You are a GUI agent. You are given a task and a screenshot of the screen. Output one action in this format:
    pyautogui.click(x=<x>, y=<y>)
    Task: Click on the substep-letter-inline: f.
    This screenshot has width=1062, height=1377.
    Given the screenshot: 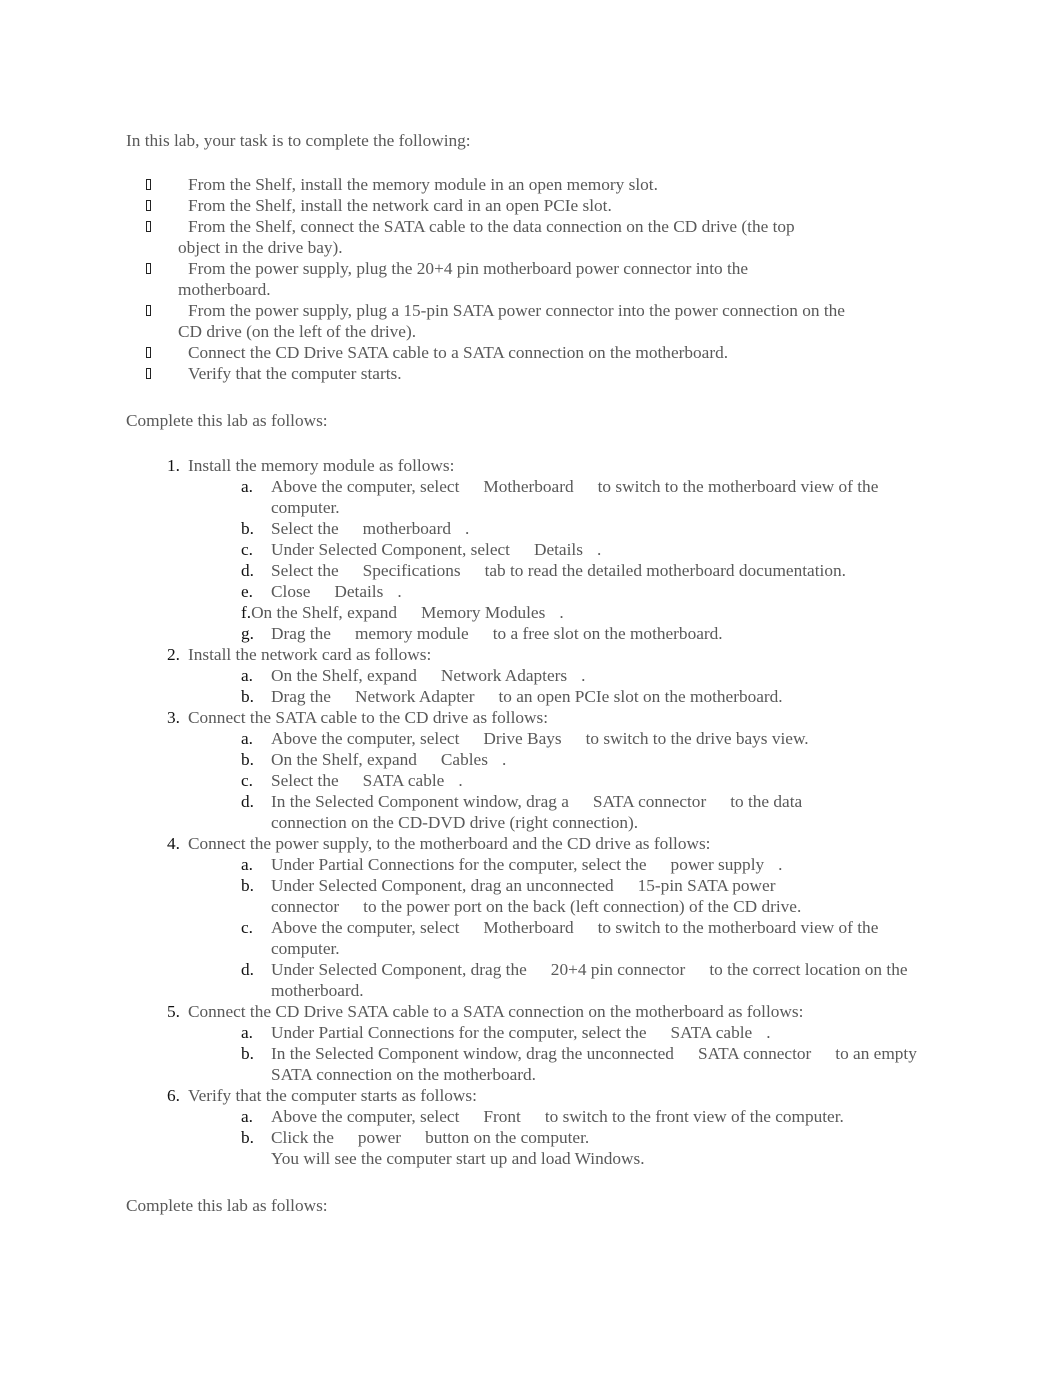 What is the action you would take?
    pyautogui.click(x=246, y=612)
    